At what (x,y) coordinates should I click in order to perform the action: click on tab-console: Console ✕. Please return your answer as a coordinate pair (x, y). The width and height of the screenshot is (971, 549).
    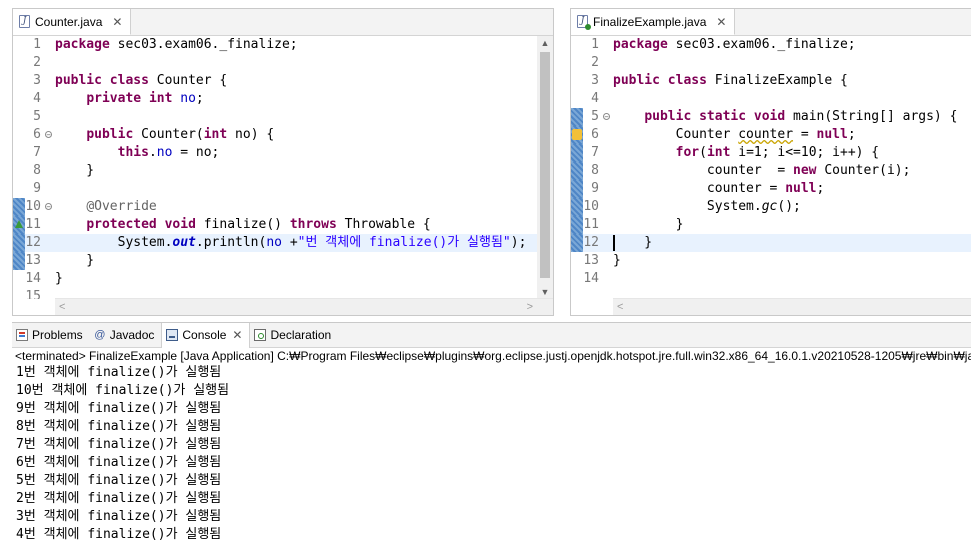
    Looking at the image, I should click on (206, 335).